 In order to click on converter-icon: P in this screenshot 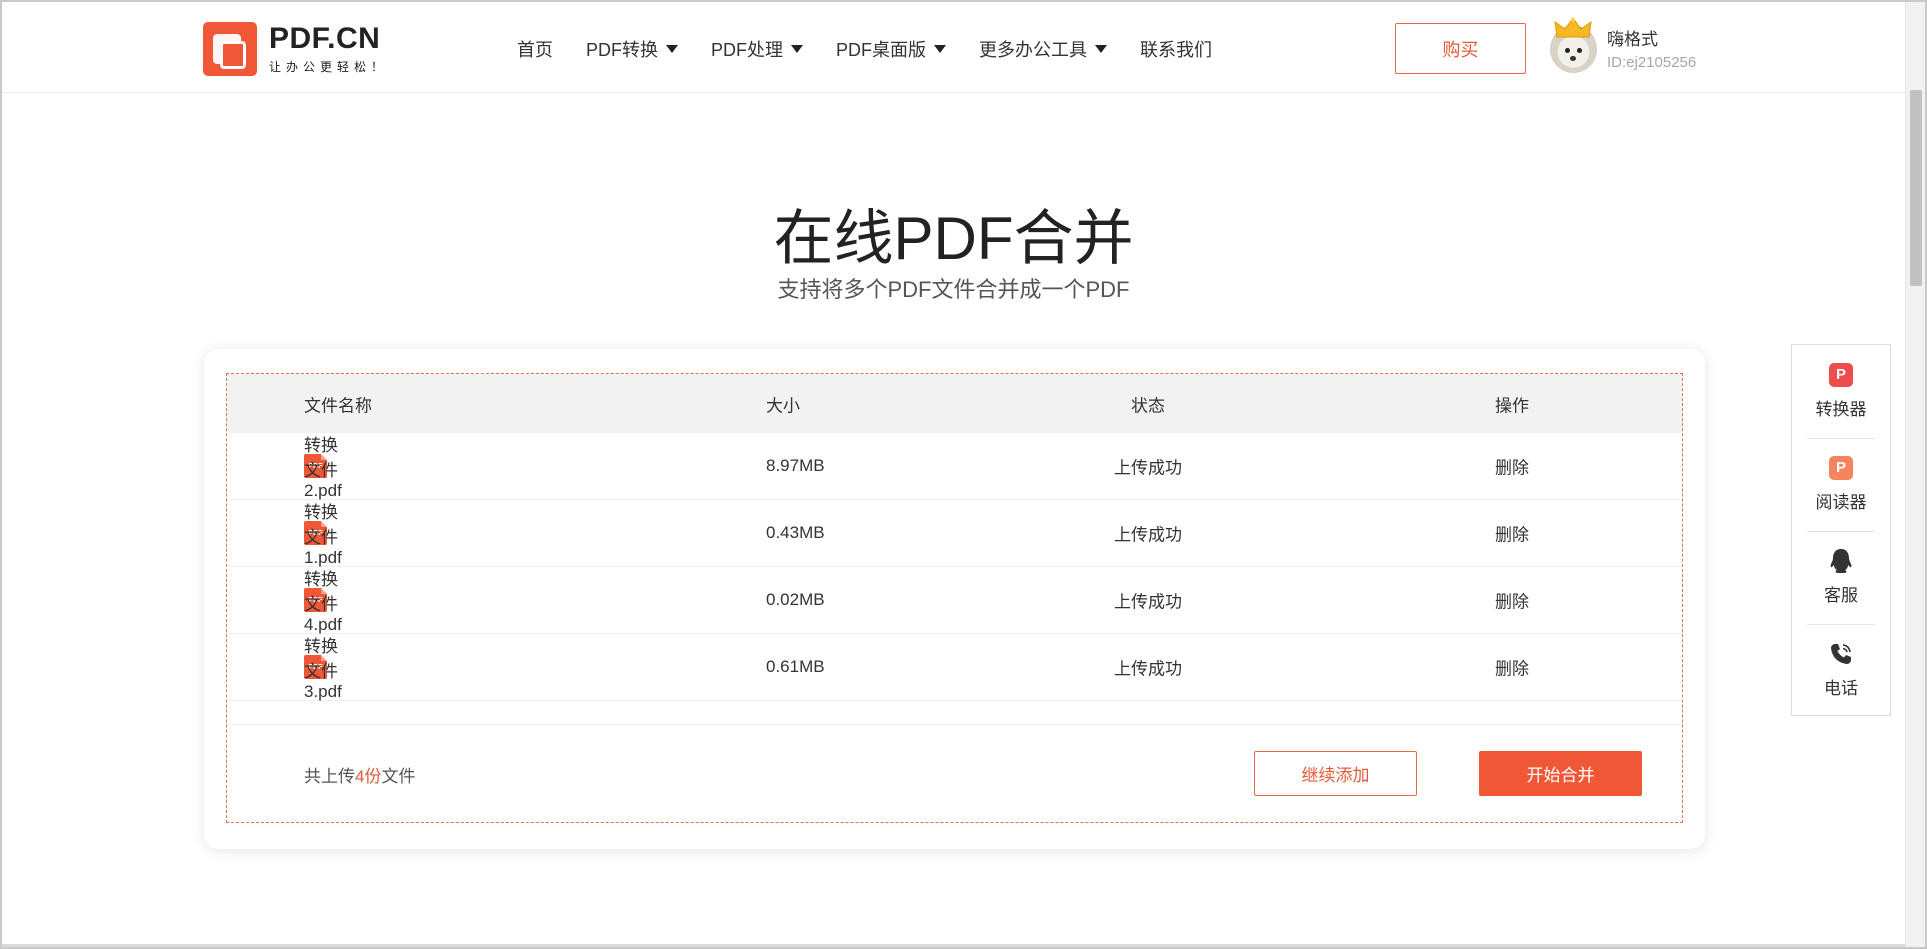, I will do `click(1841, 374)`.